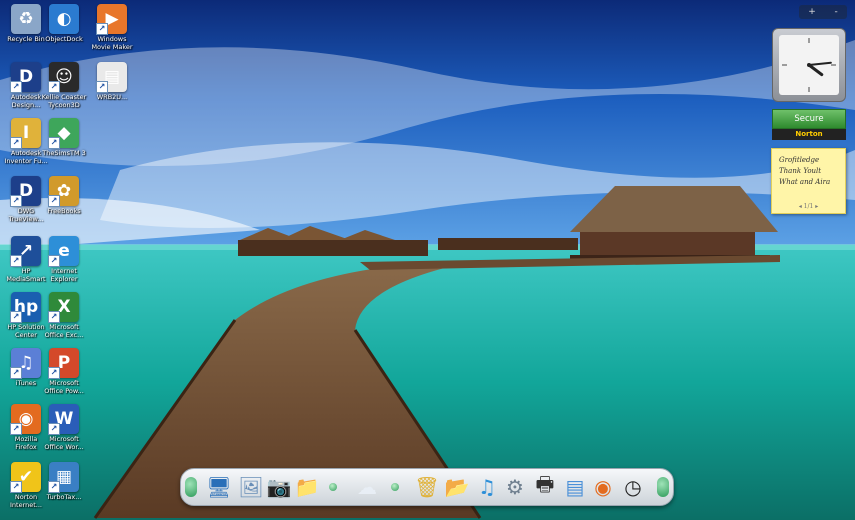 The width and height of the screenshot is (855, 520). What do you see at coordinates (63, 133) in the screenshot?
I see `sims3-icon: ◆ ↗` at bounding box center [63, 133].